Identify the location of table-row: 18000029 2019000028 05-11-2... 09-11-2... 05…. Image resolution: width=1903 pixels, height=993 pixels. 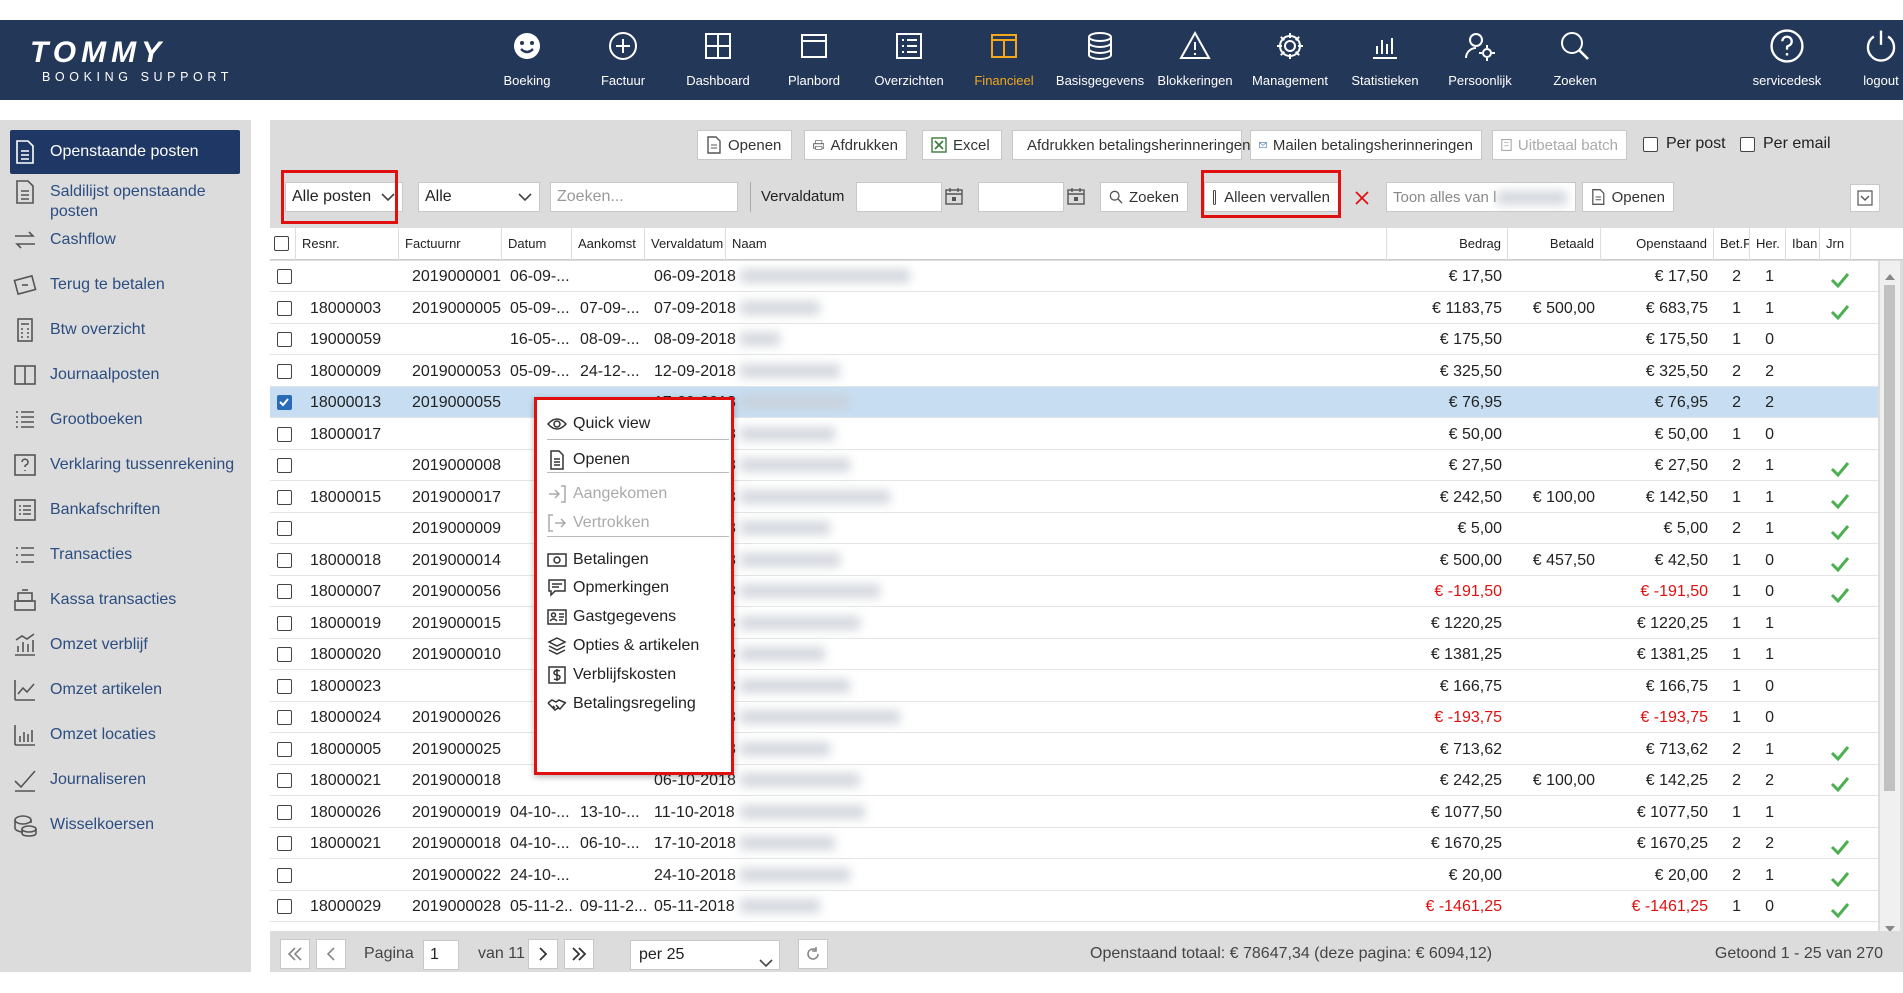
(1074, 906).